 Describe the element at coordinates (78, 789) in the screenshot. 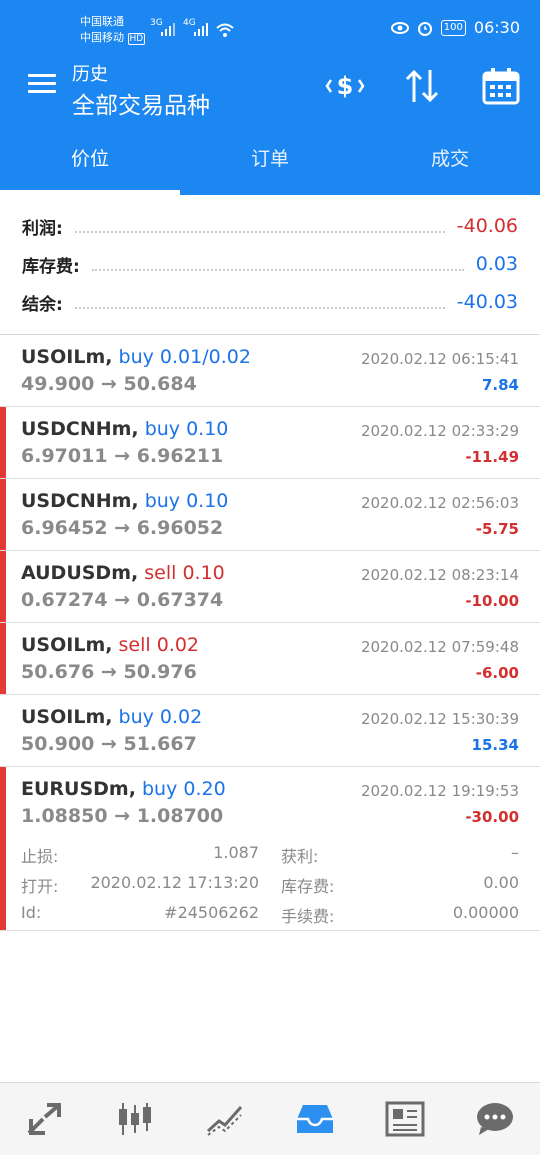

I see `trade-symbol: EURUSDm,` at that location.